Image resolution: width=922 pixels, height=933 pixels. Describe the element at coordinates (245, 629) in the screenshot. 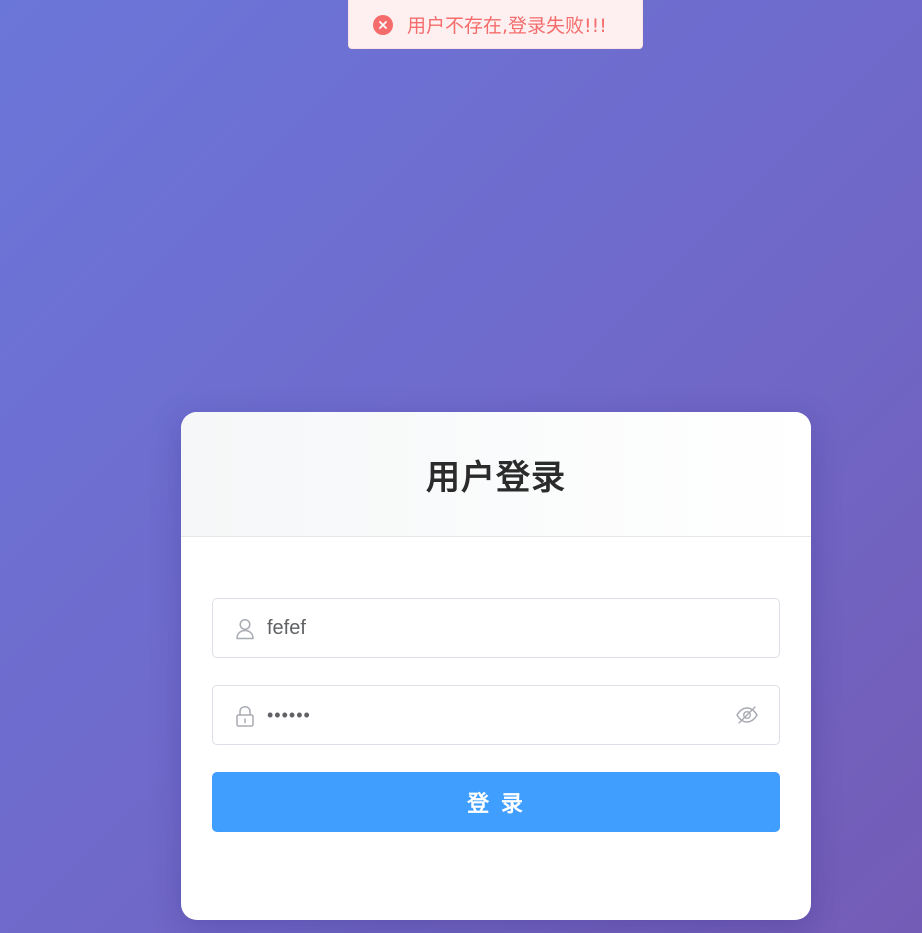

I see `user-icon` at that location.